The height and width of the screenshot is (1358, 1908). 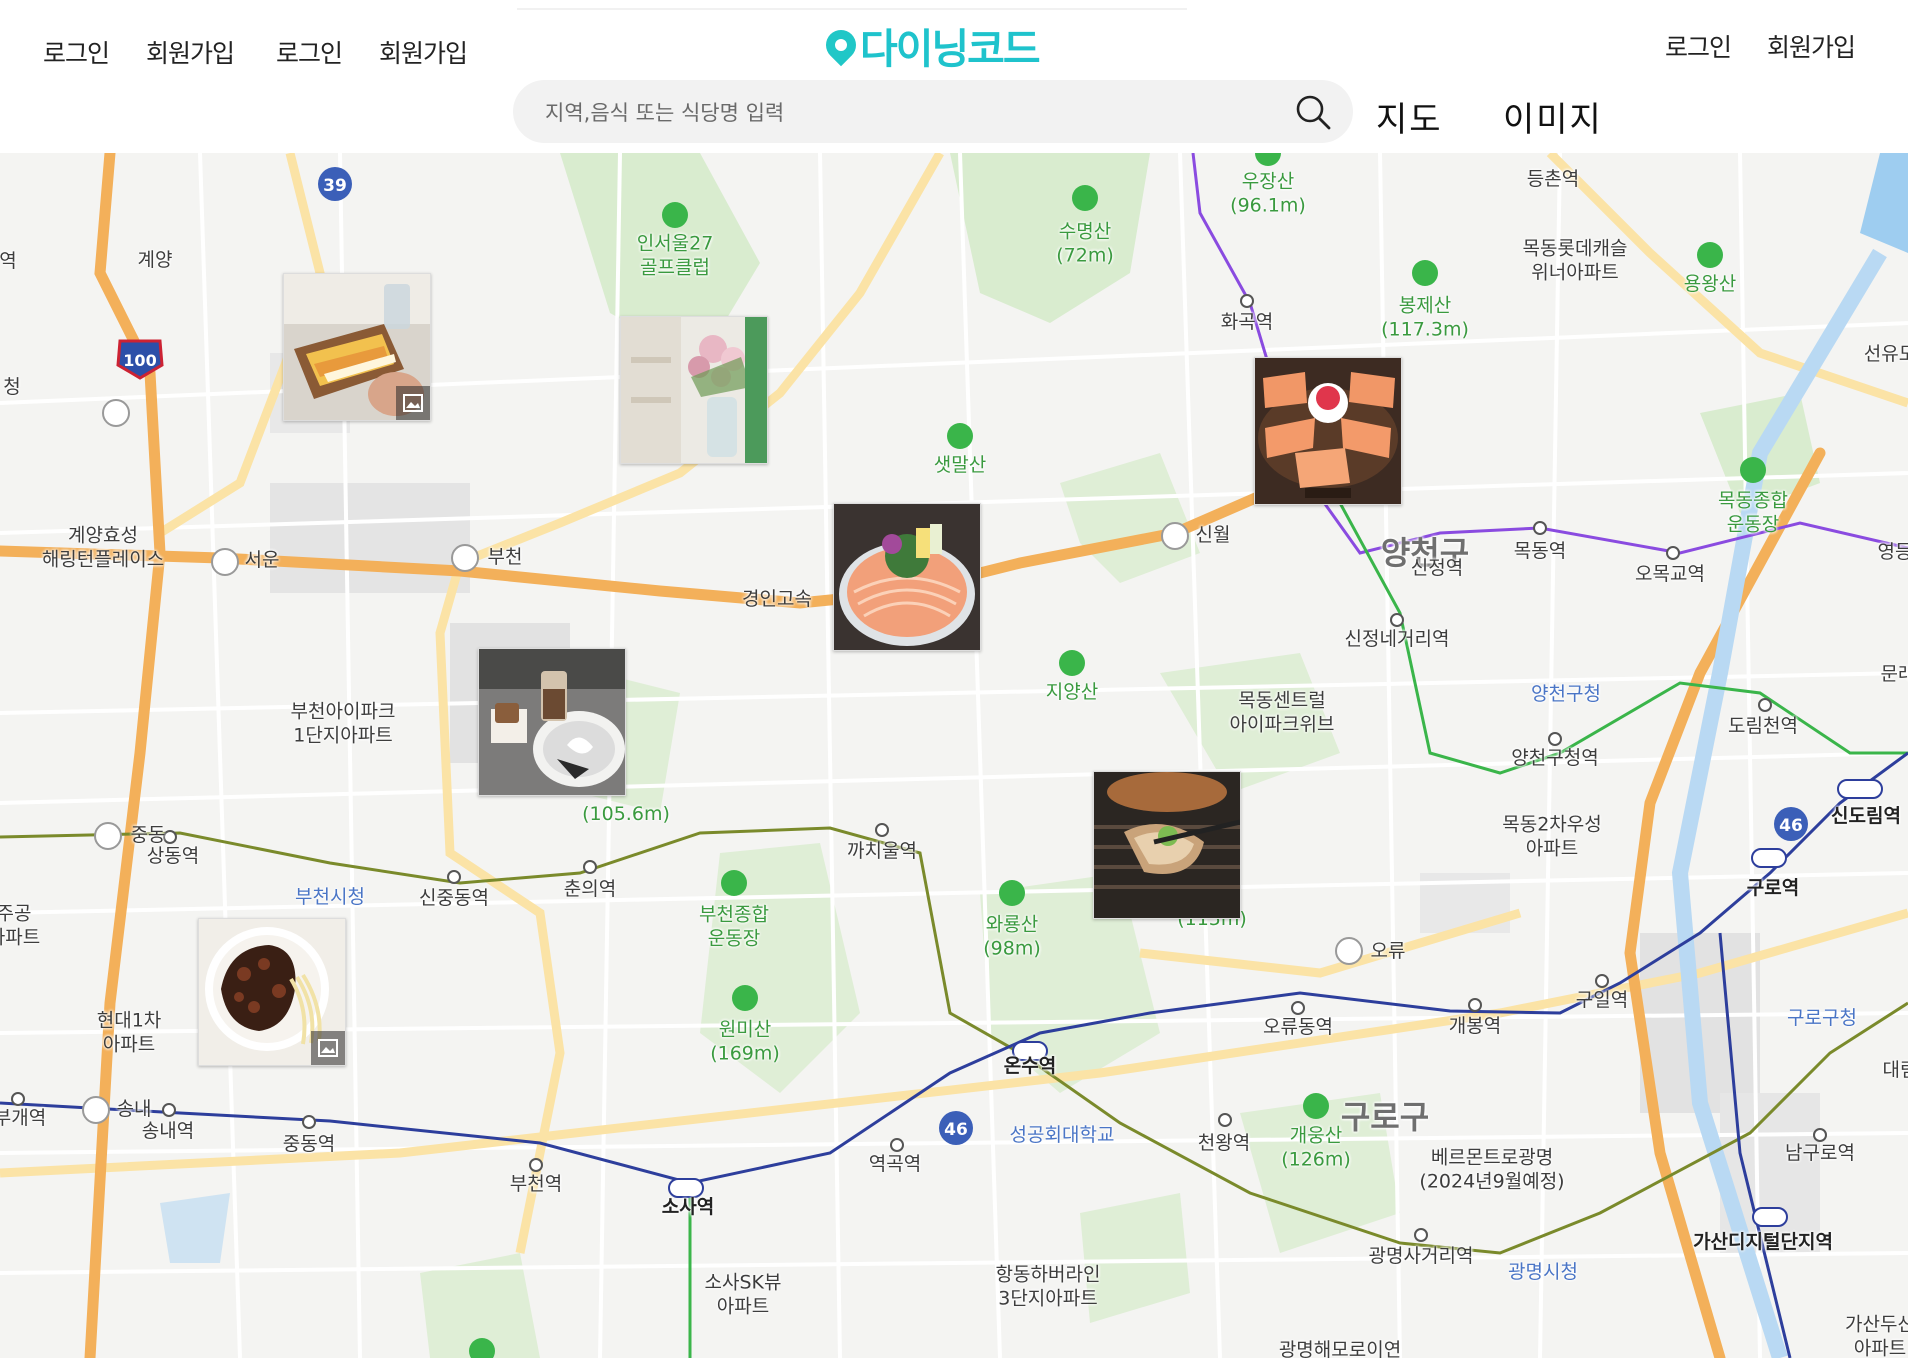 What do you see at coordinates (1388, 951) in the screenshot?
I see `ic-label: 오류` at bounding box center [1388, 951].